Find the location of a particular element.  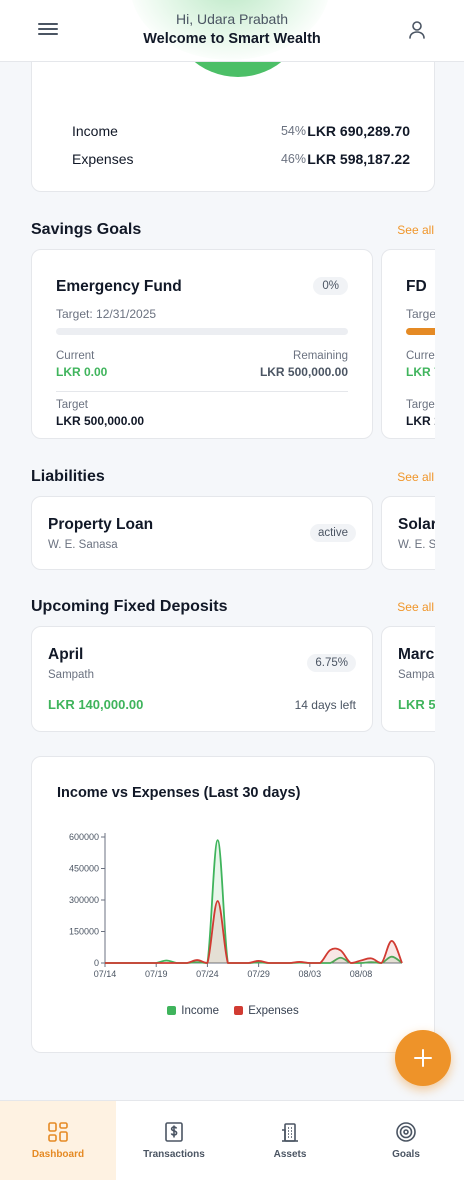

liabilities-title: Liabilities is located at coordinates (68, 476).